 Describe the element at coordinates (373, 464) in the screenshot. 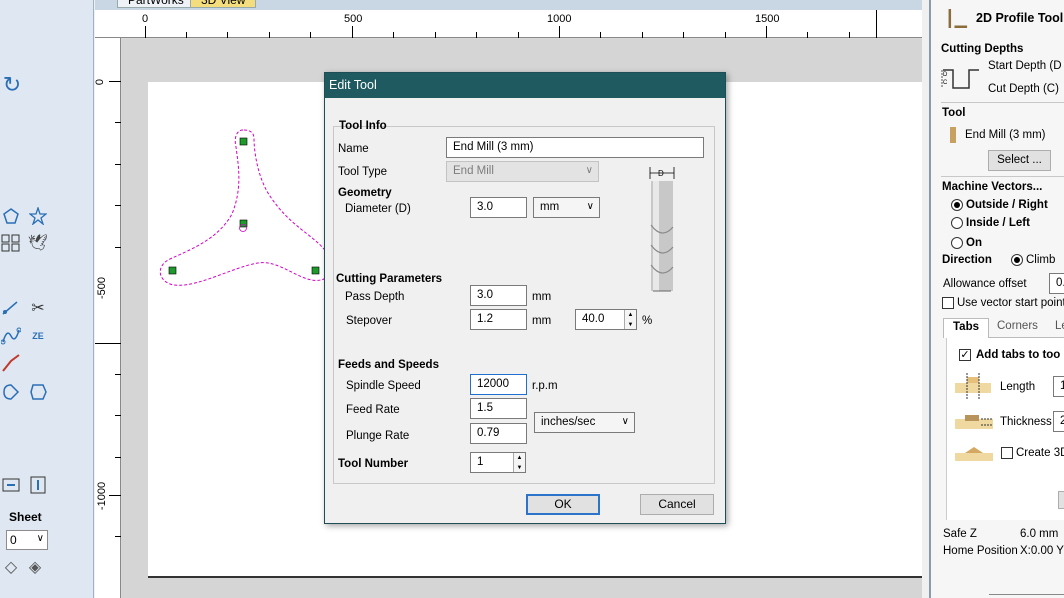

I see `tool-number-label: Tool Number` at that location.